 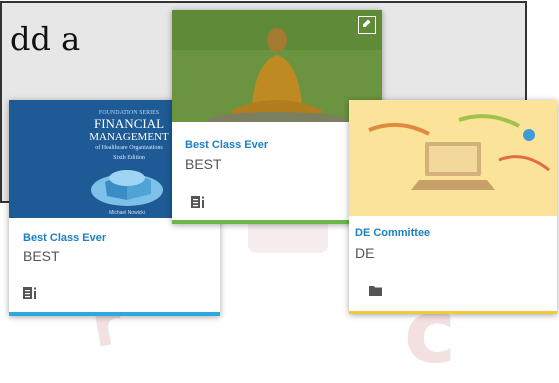 What do you see at coordinates (127, 213) in the screenshot?
I see `svg-text: Michael Nowicki` at bounding box center [127, 213].